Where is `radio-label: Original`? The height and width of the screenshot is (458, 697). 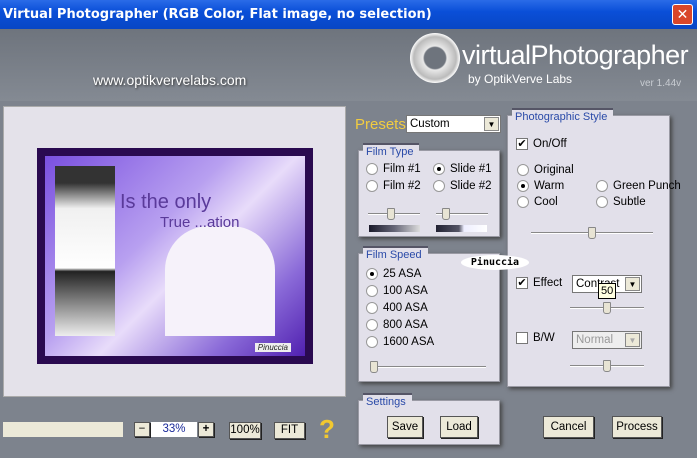 radio-label: Original is located at coordinates (554, 170).